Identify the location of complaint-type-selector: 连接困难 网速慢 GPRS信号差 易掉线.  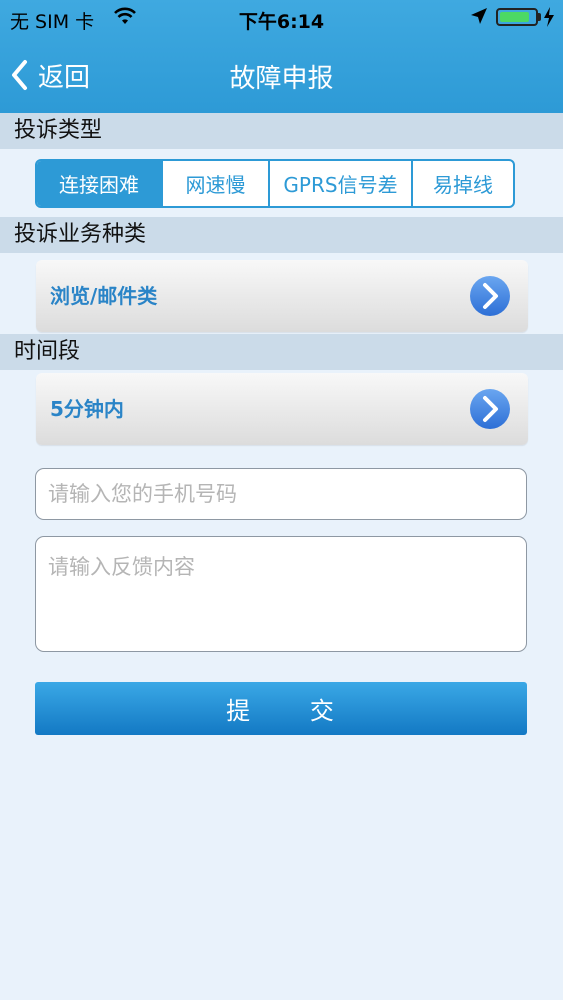
(275, 183).